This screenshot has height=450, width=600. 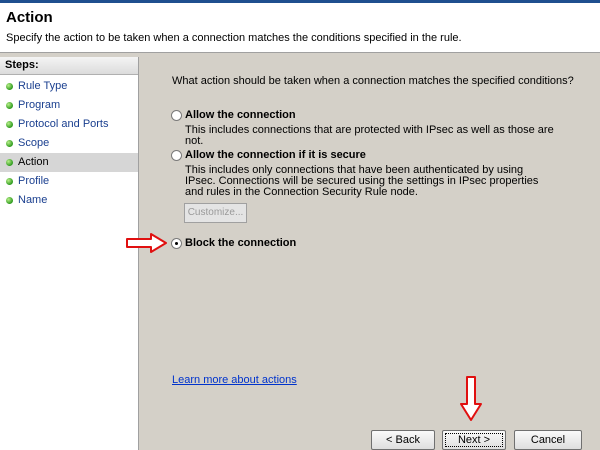 I want to click on allow-connection-radio, so click(x=176, y=115).